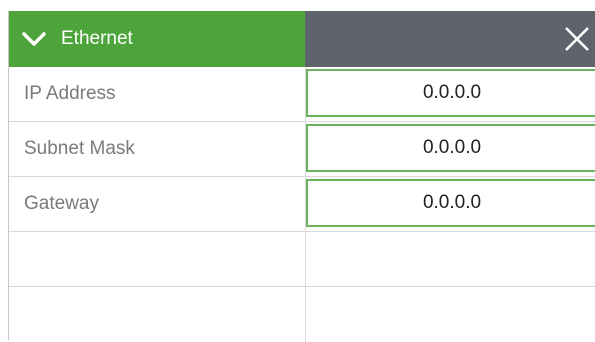 The image size is (595, 342). Describe the element at coordinates (34, 39) in the screenshot. I see `chevron-down-icon` at that location.